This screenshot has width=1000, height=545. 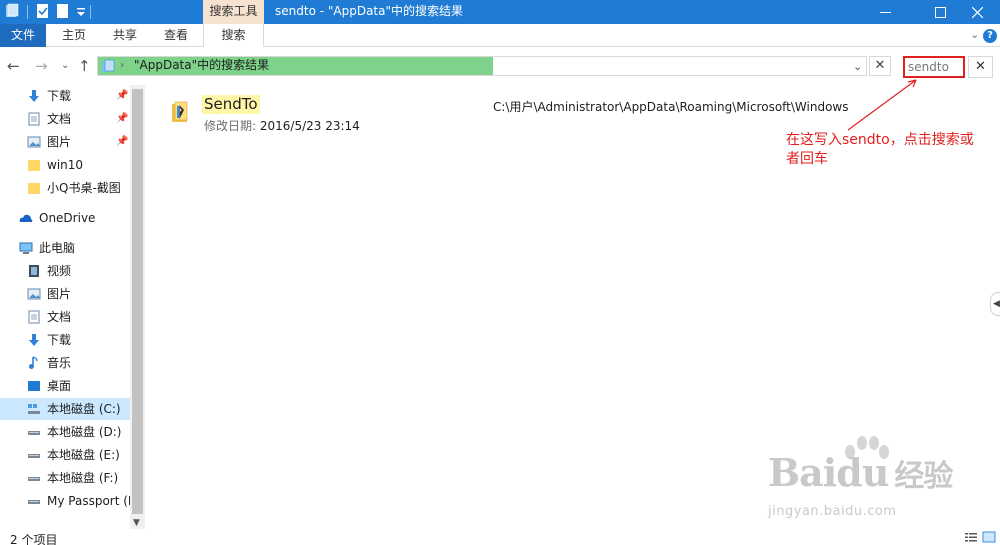 I want to click on address-dropdown-button: ⌄, so click(x=857, y=66).